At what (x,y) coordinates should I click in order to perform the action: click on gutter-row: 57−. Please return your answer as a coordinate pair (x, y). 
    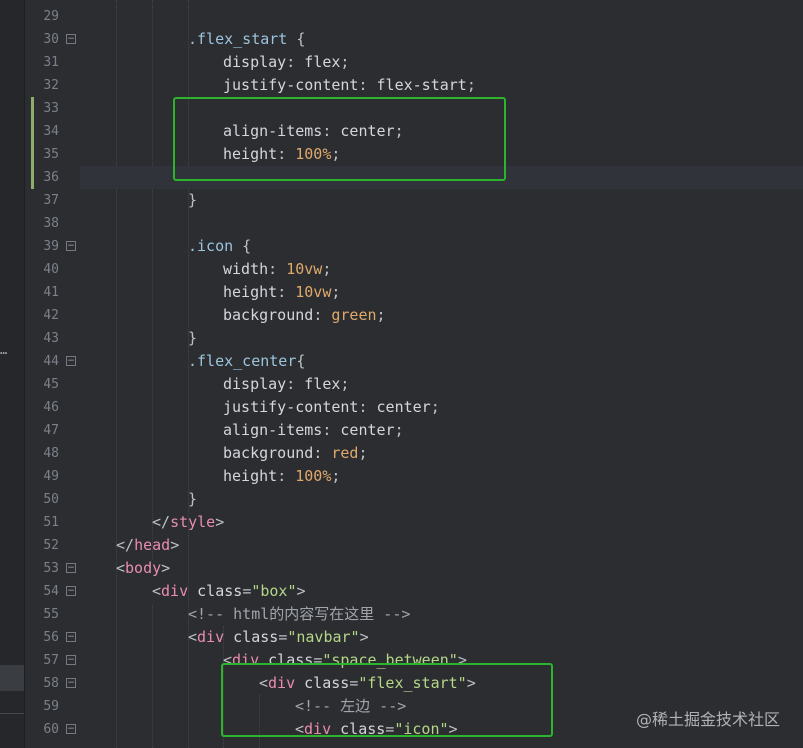
    Looking at the image, I should click on (52, 660).